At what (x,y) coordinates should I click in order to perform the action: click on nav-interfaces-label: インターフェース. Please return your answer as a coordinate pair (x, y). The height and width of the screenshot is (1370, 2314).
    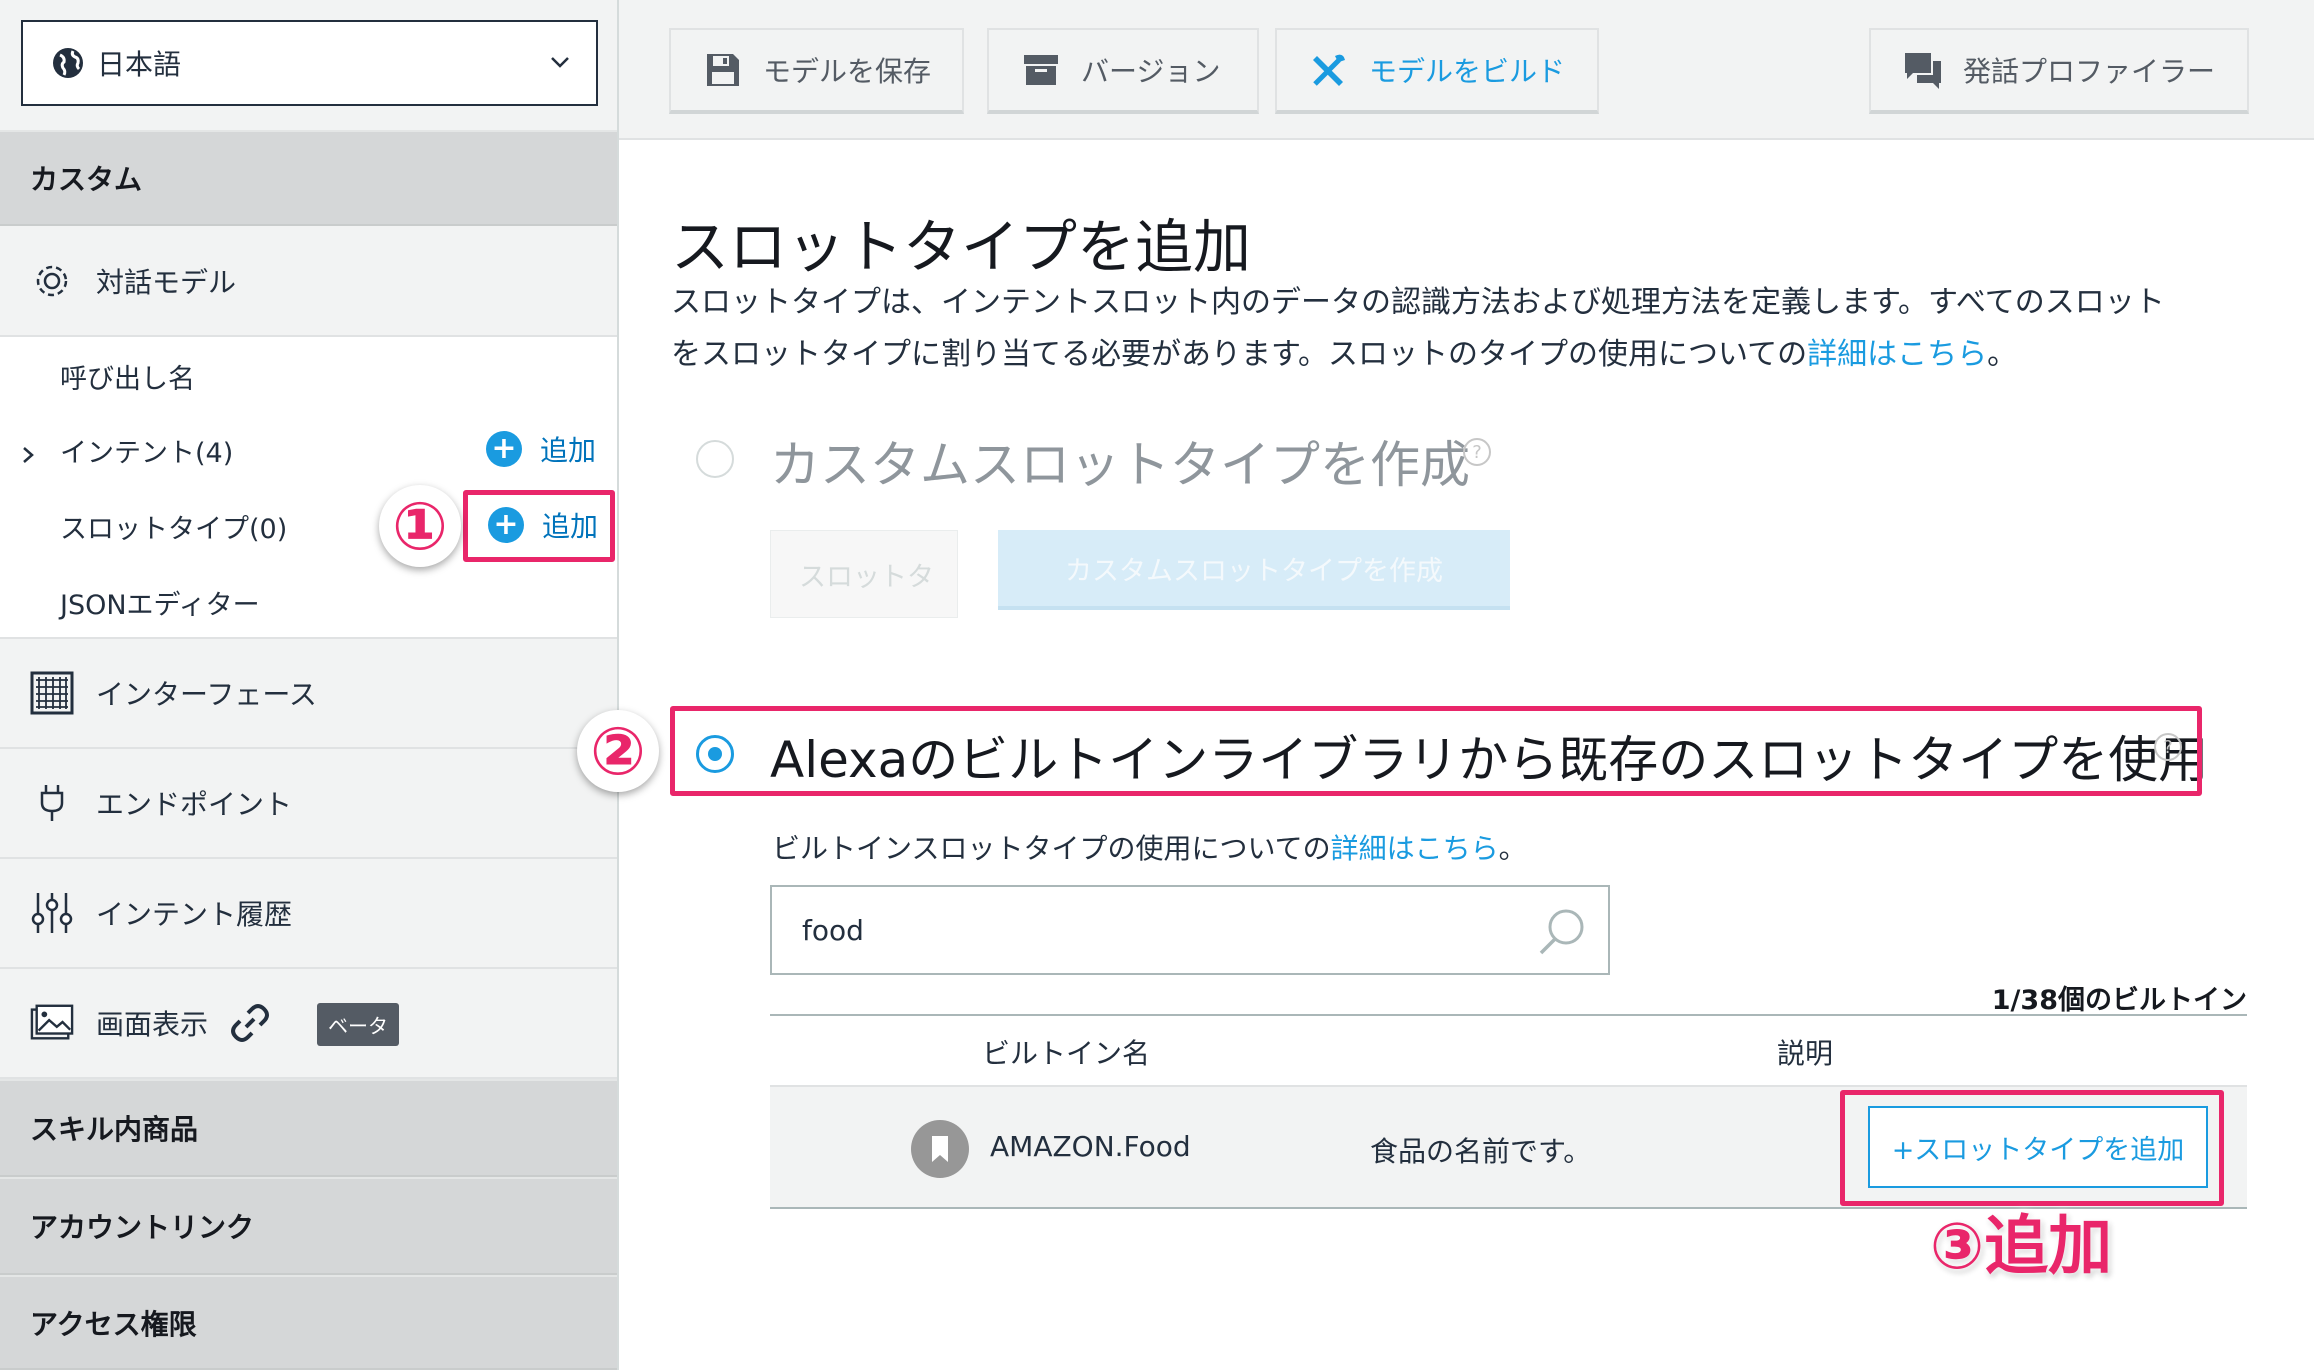
    Looking at the image, I should click on (206, 694).